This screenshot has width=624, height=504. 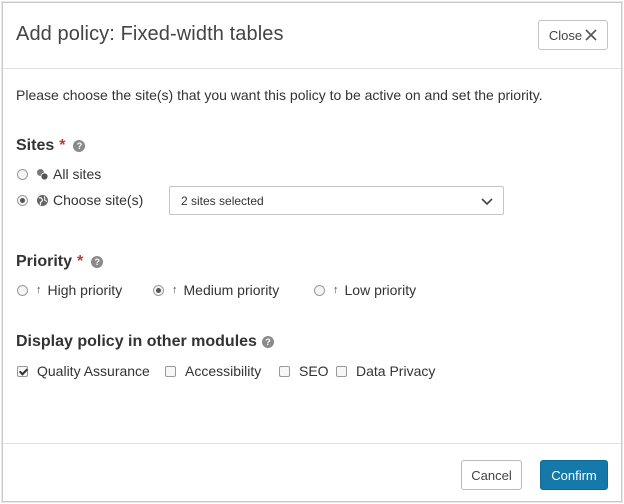 I want to click on checkbox-accessibility: Accessibility, so click(x=213, y=371).